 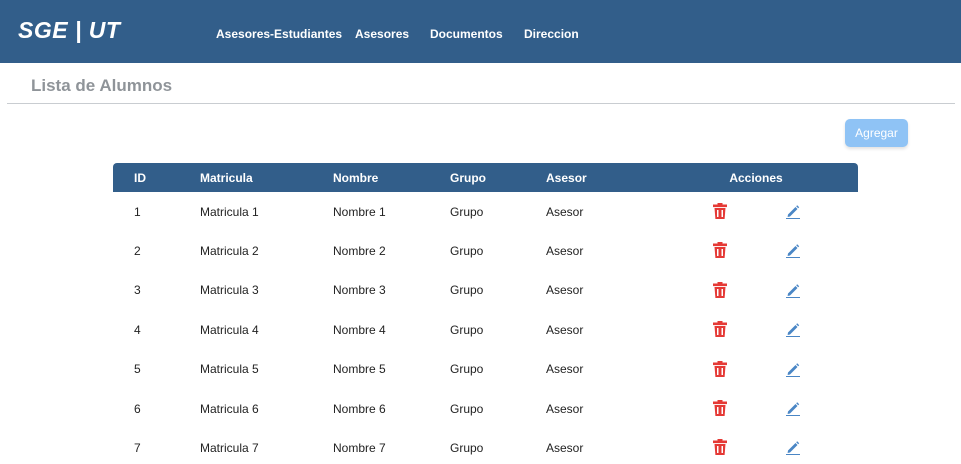 I want to click on header-acciones: Acciones, so click(x=756, y=177).